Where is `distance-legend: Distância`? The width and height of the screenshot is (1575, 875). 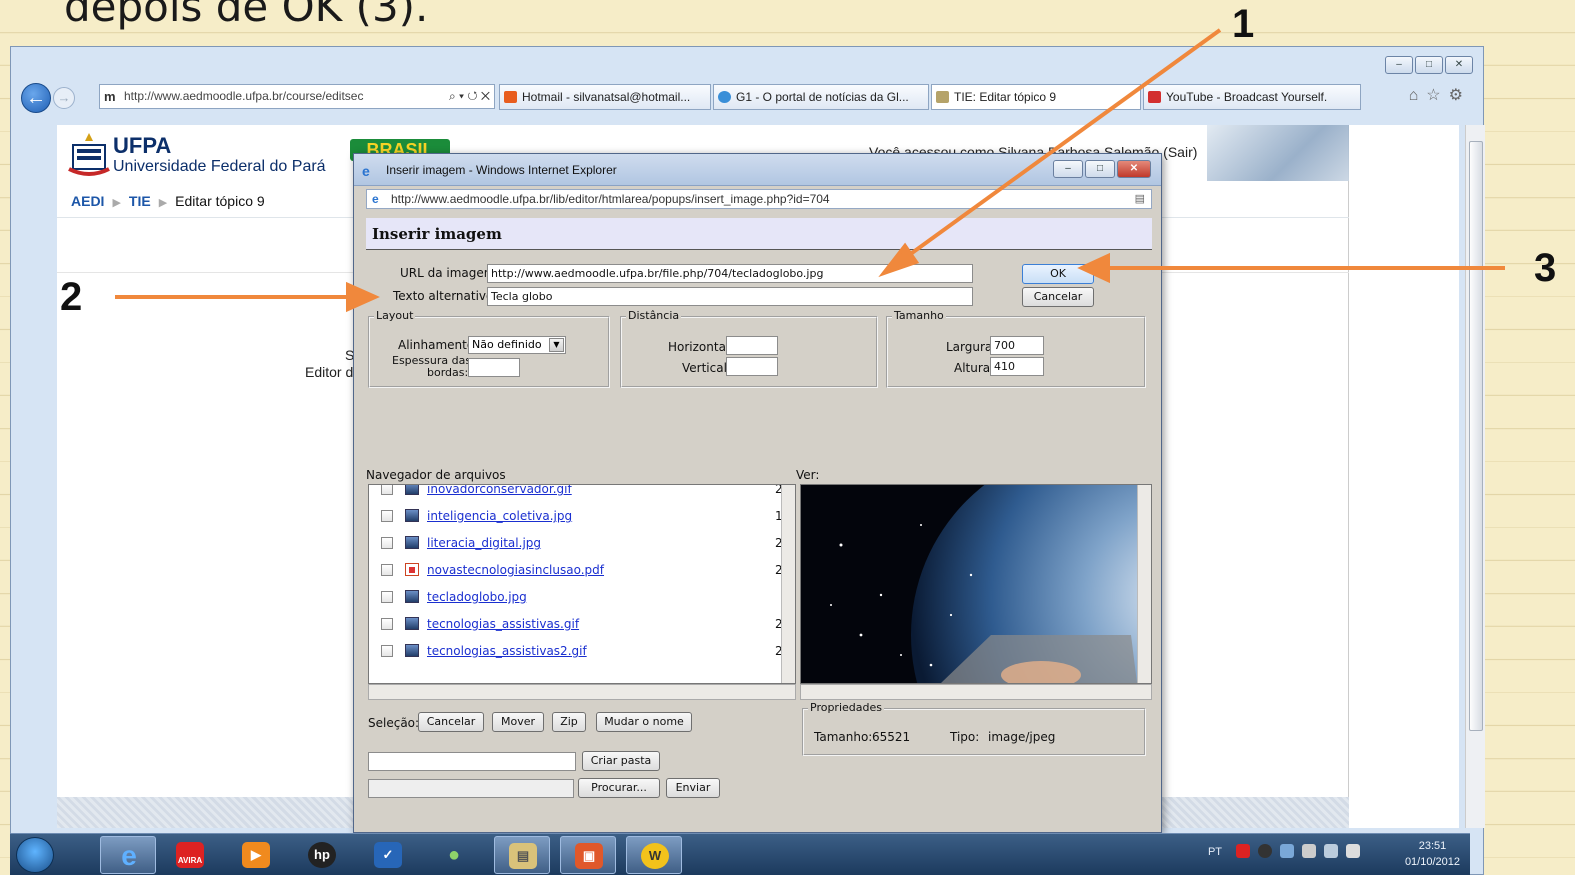 distance-legend: Distância is located at coordinates (654, 315).